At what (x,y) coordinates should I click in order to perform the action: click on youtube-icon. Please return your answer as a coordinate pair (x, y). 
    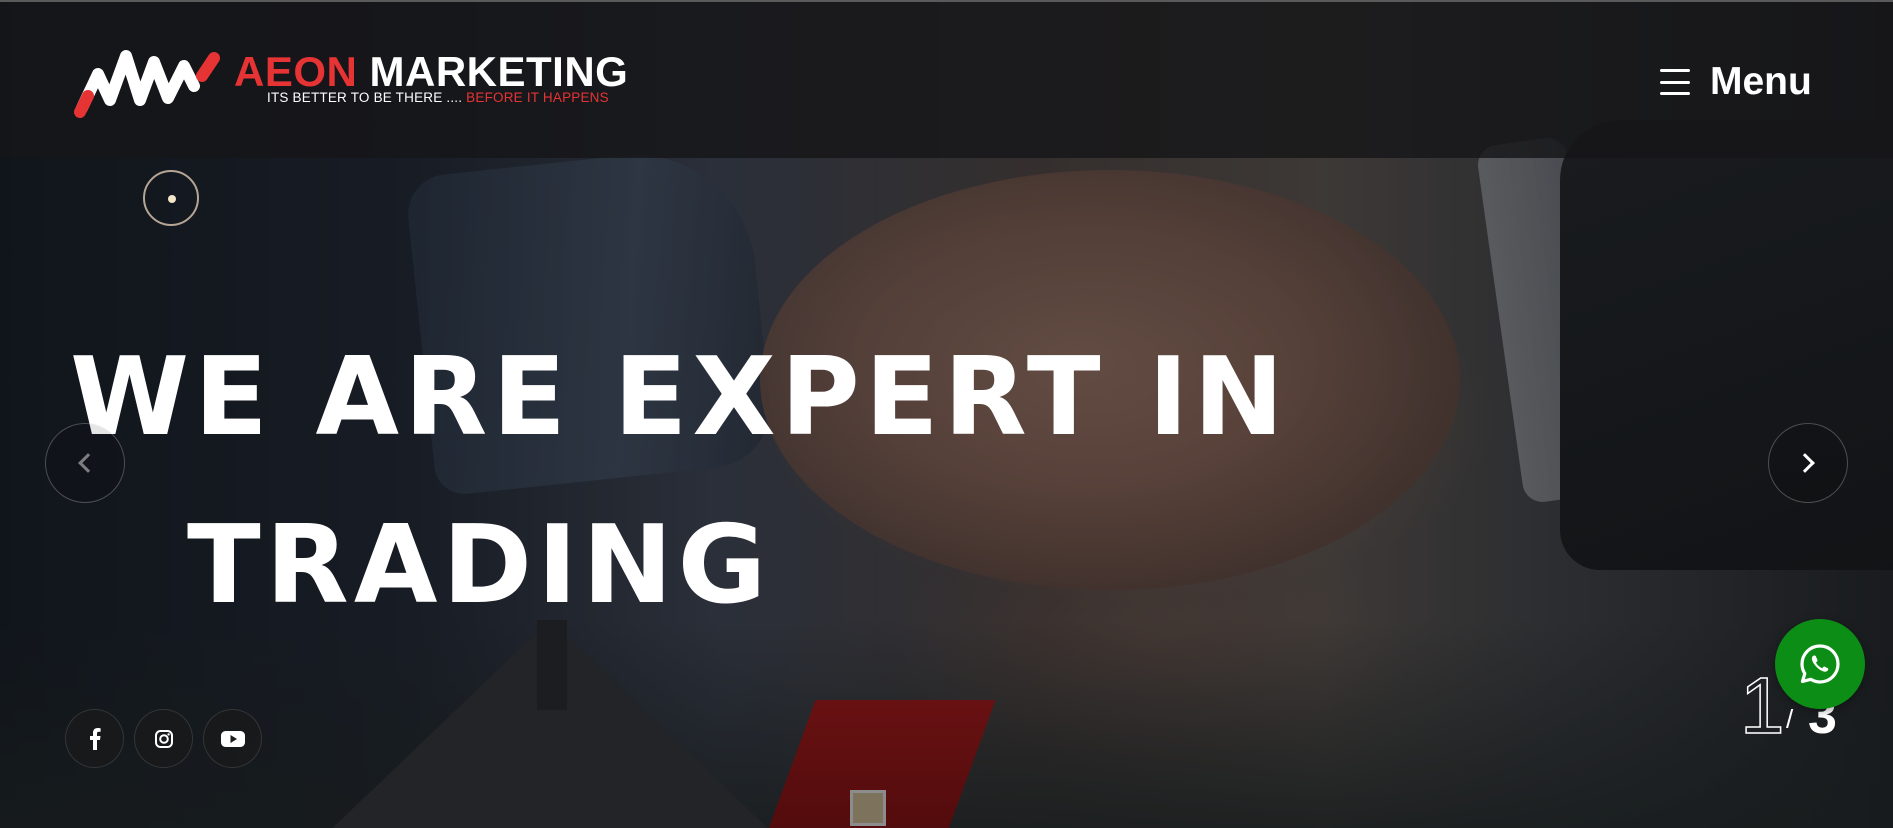
    Looking at the image, I should click on (232, 738).